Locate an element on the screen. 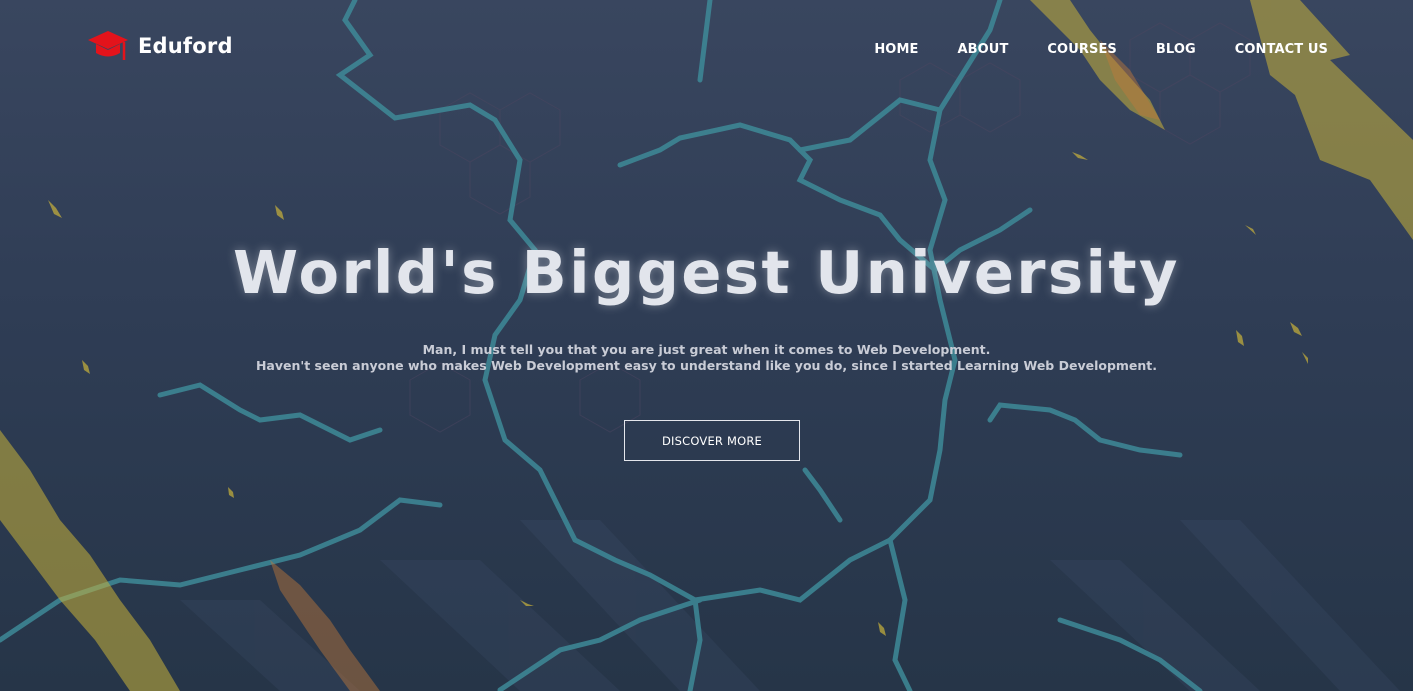 The height and width of the screenshot is (691, 1413). nav-link-blog: BLOG is located at coordinates (1176, 49).